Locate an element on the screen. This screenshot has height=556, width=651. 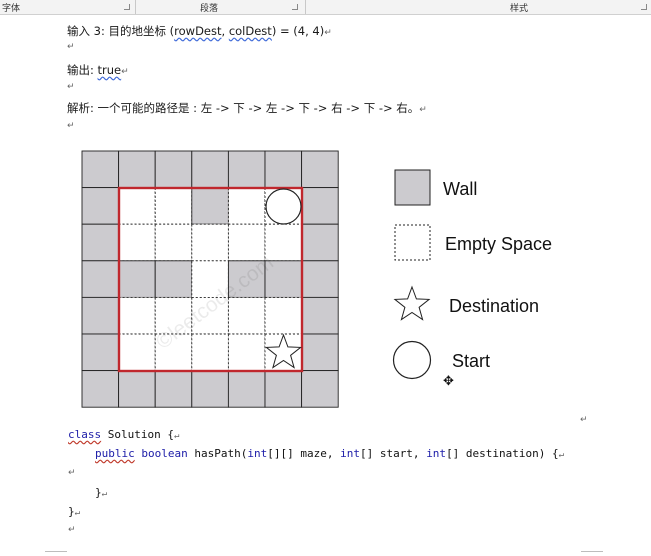
paragraph-dialog-launcher-icon is located at coordinates (295, 7).